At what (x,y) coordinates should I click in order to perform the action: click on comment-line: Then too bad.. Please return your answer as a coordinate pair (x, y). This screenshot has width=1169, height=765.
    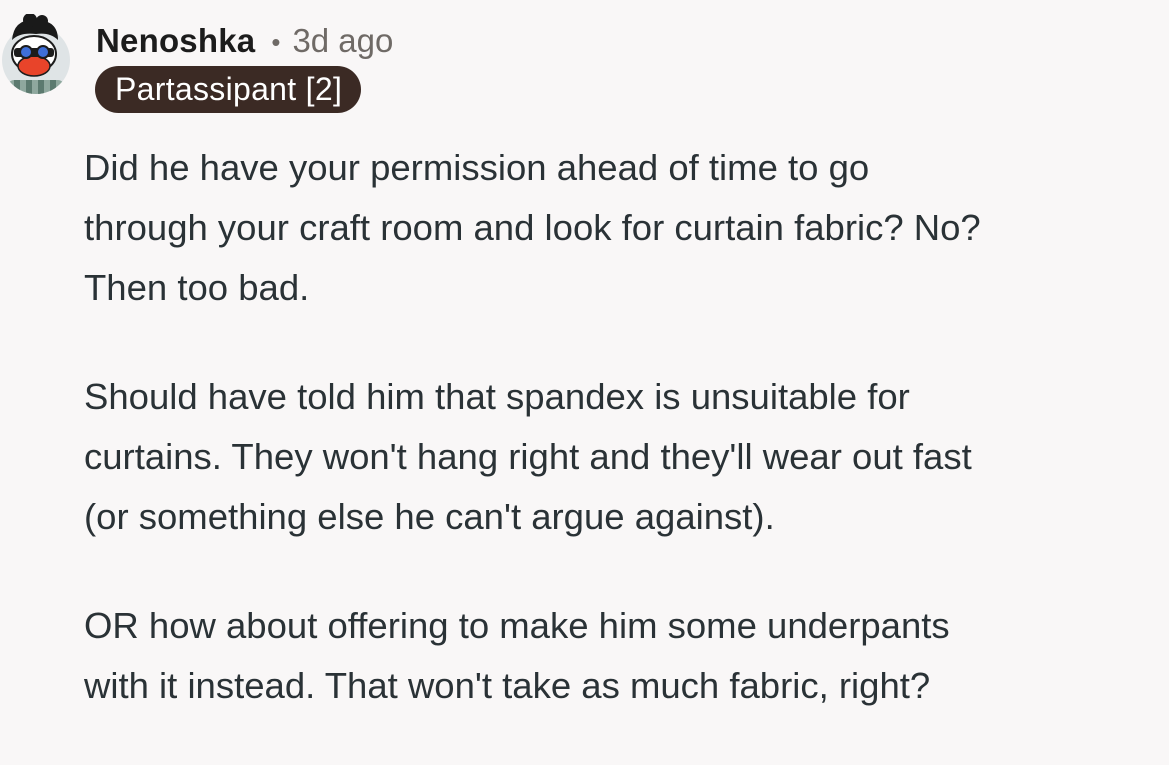
    Looking at the image, I should click on (197, 287).